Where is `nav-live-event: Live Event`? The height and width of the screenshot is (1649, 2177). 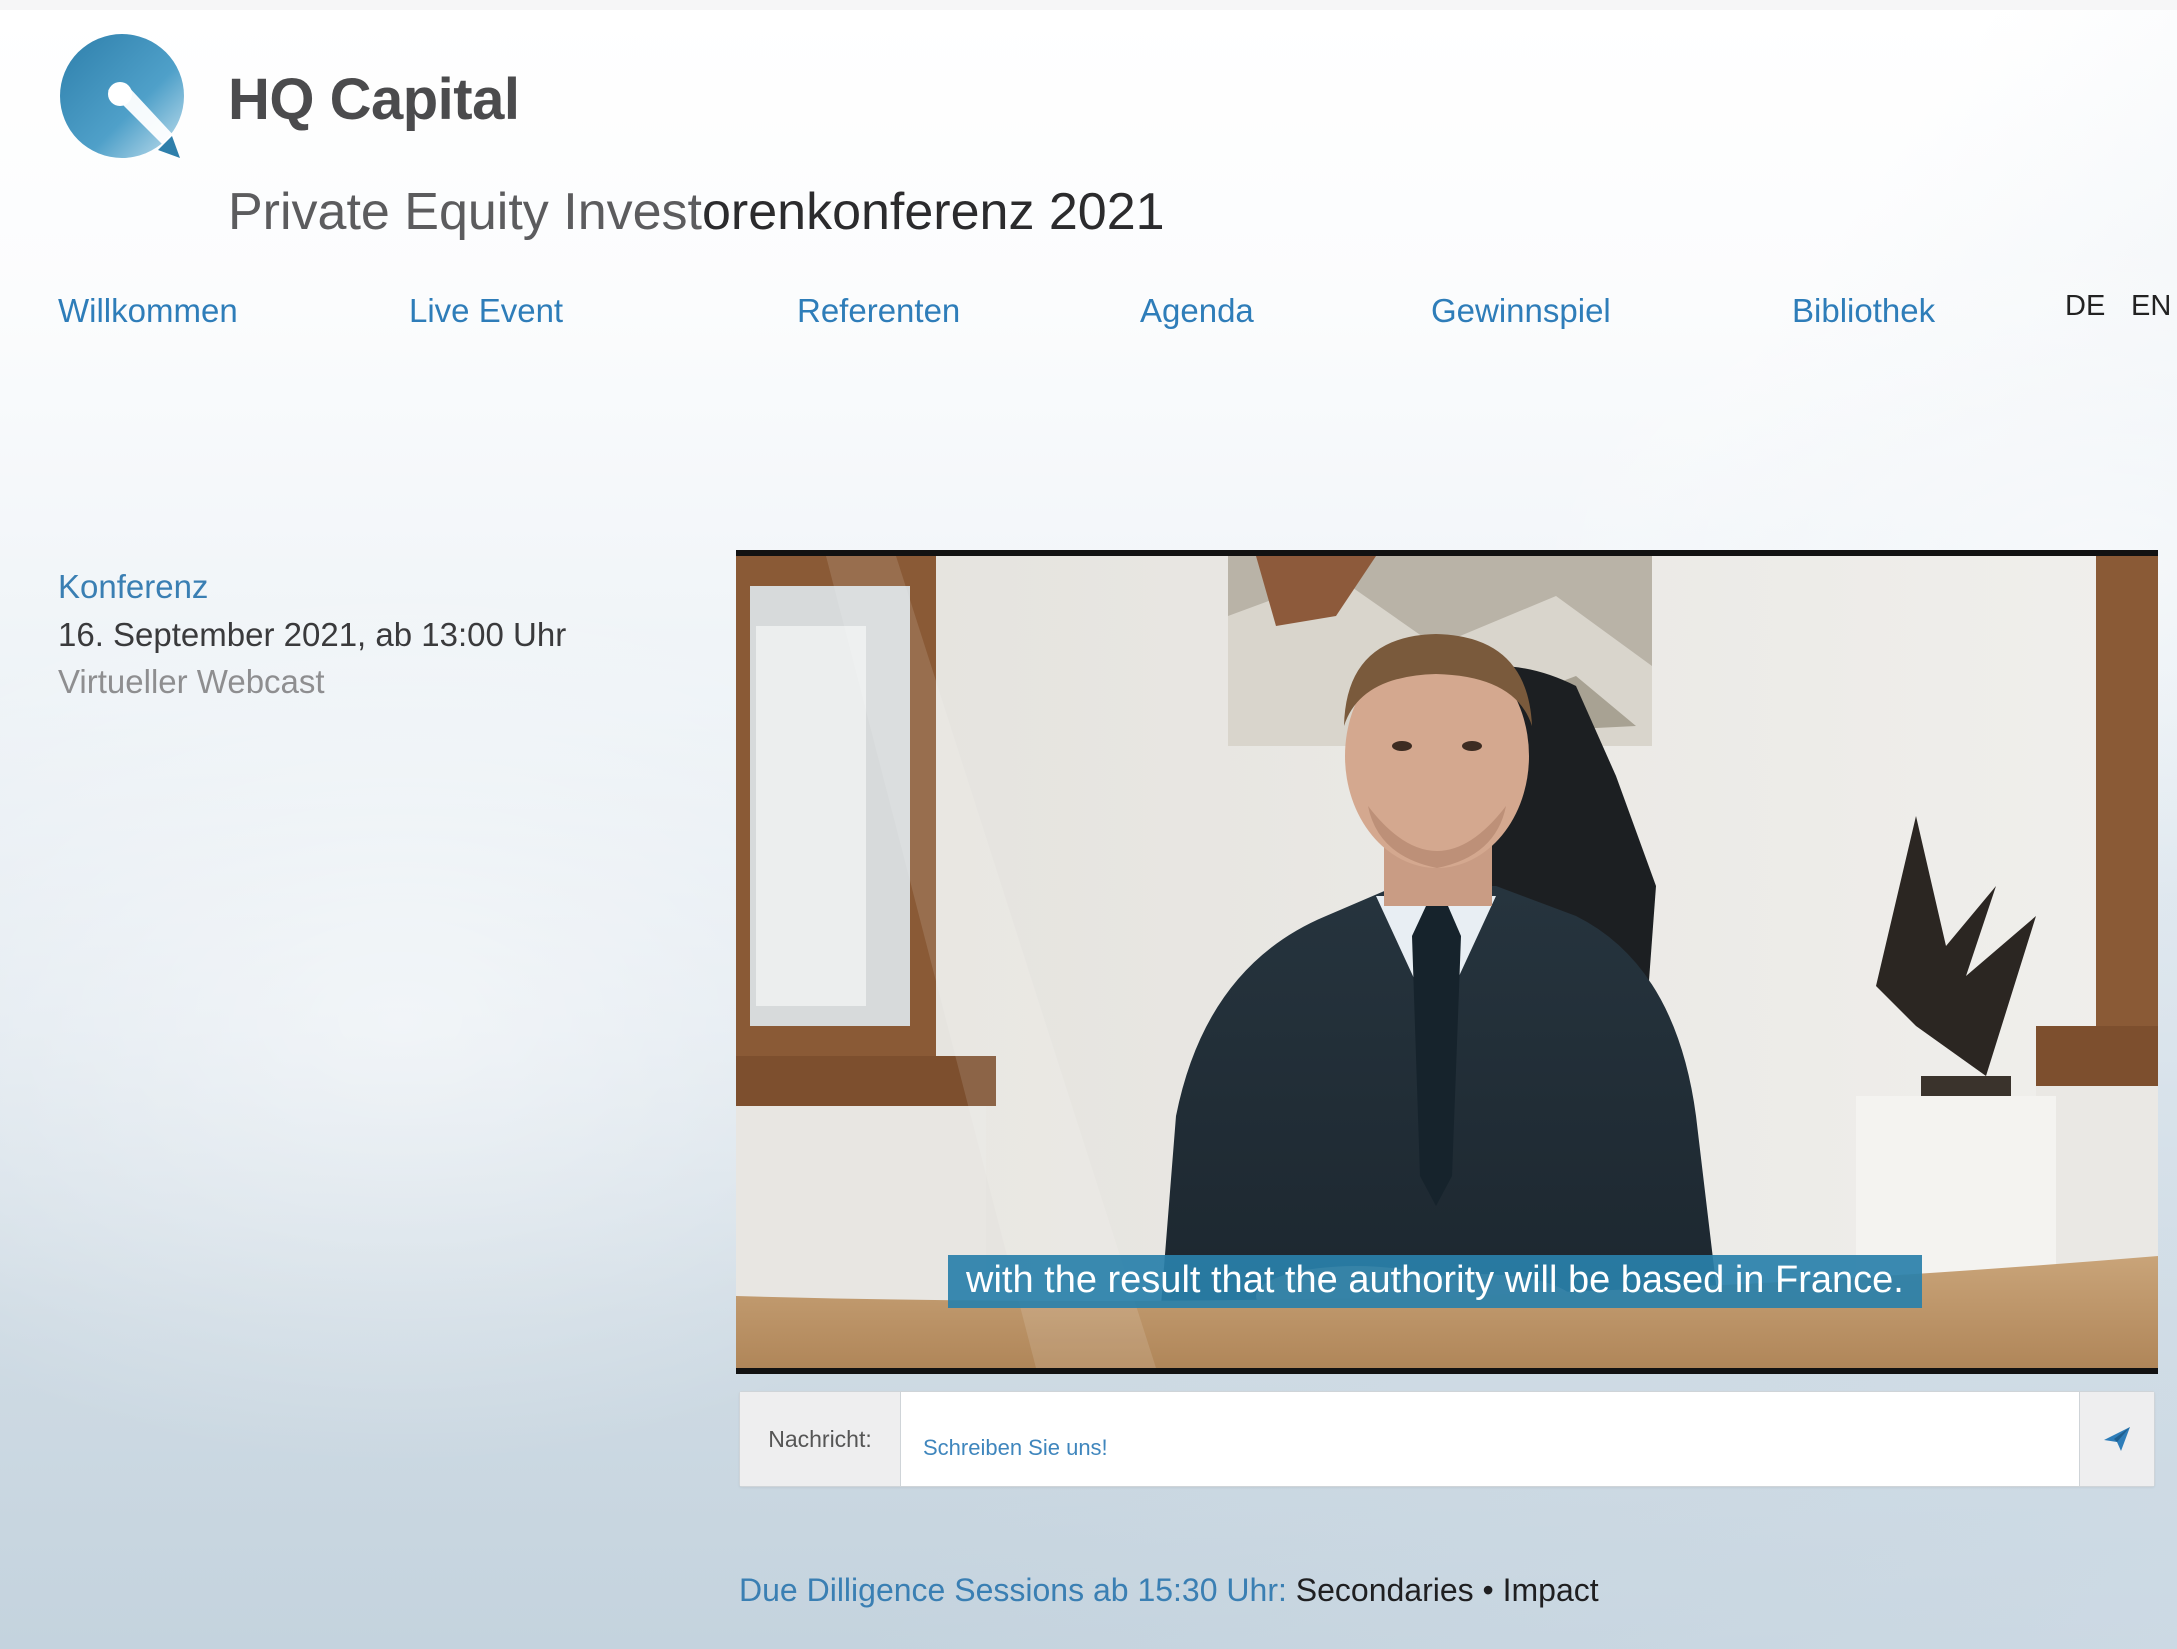 nav-live-event: Live Event is located at coordinates (486, 311).